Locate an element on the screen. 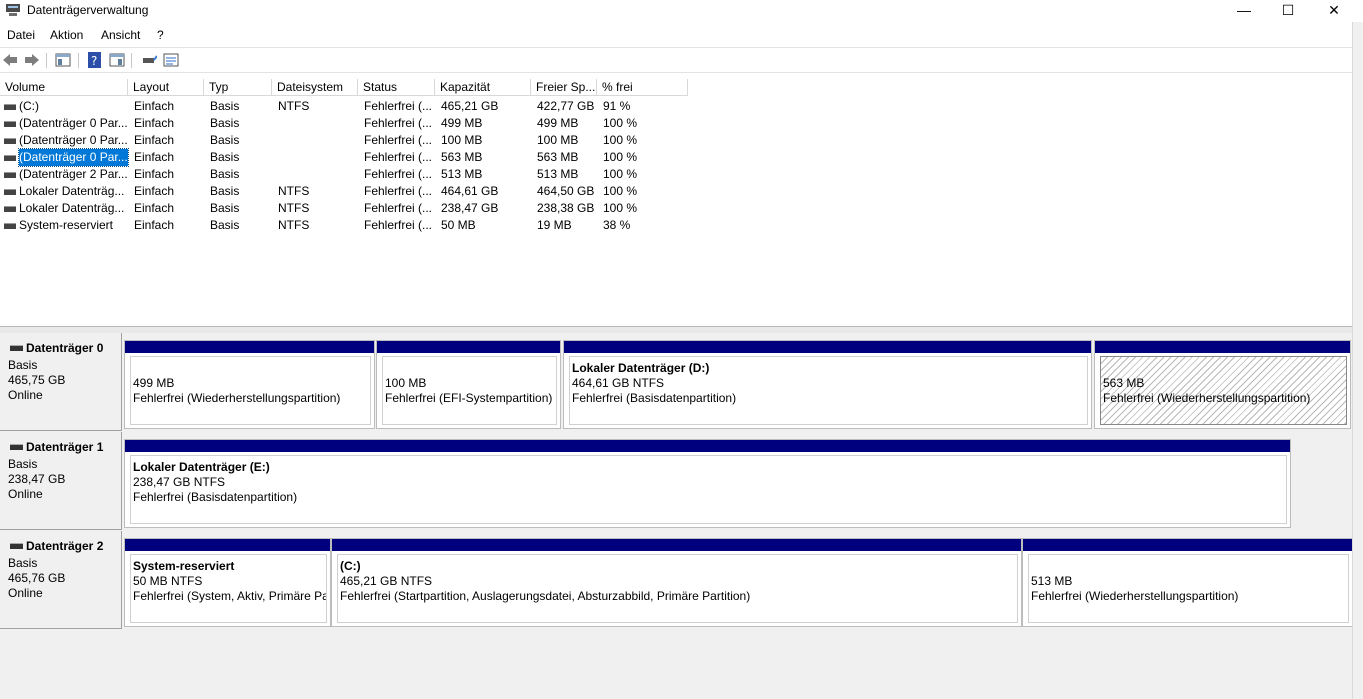  menu-help: ? is located at coordinates (160, 35).